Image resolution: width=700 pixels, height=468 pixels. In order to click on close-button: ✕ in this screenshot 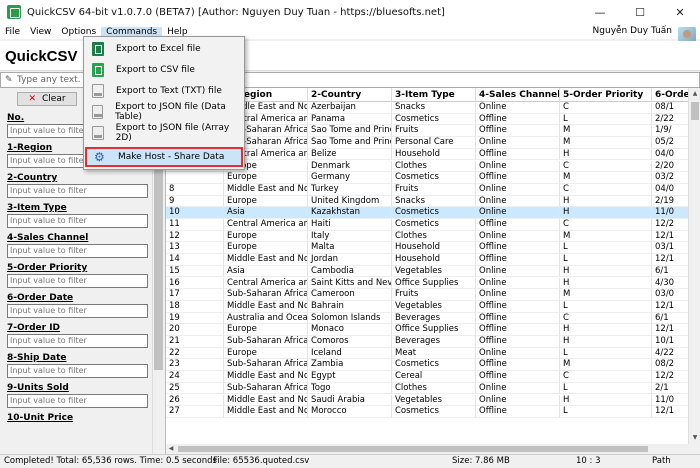, I will do `click(680, 12)`.